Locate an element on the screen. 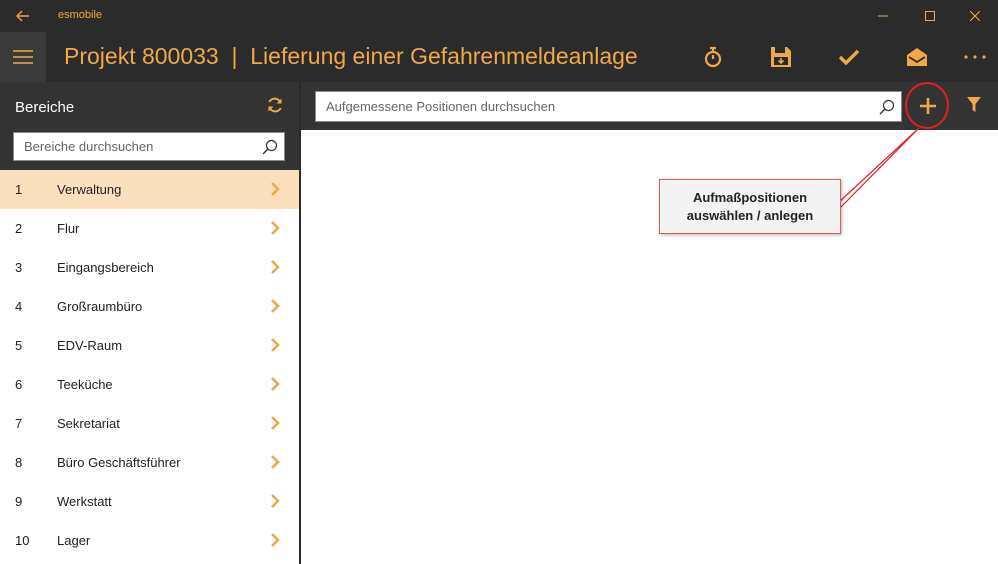 This screenshot has width=998, height=564. maximize-icon is located at coordinates (930, 16).